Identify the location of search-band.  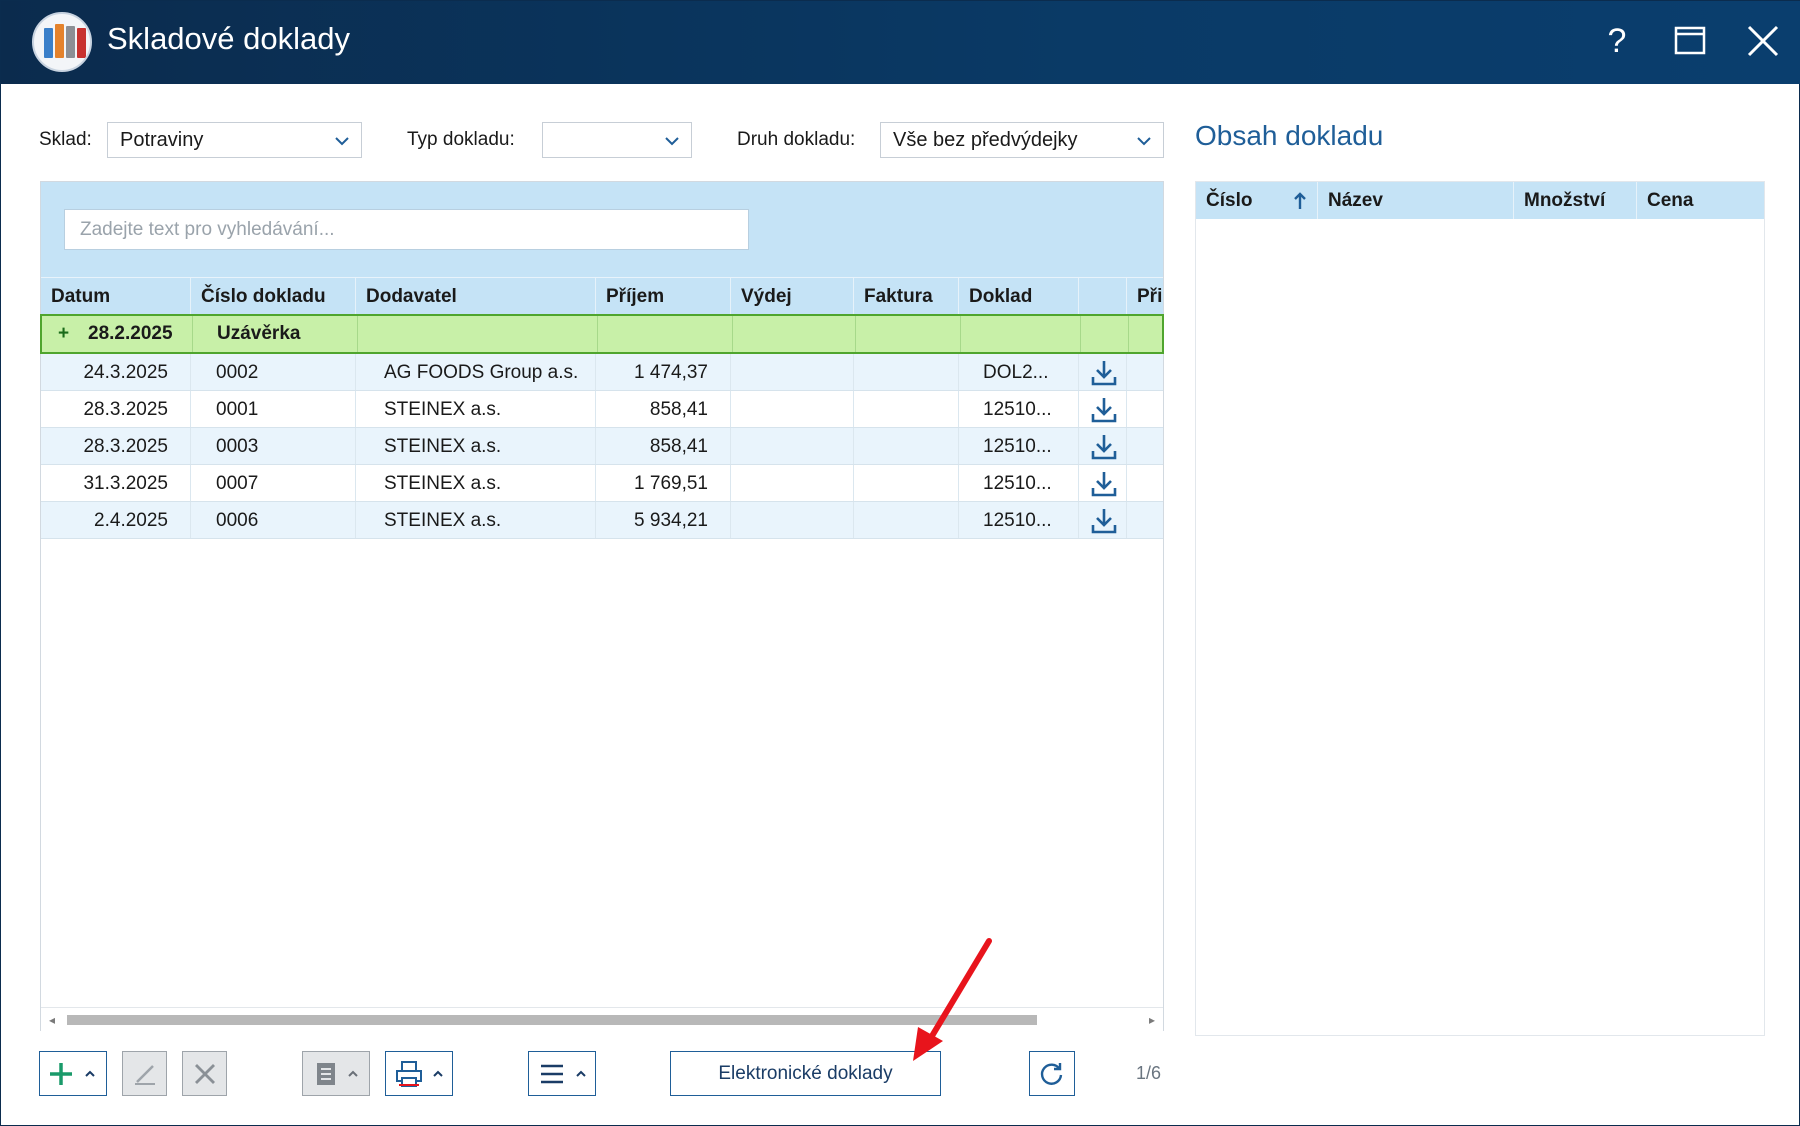
(602, 229).